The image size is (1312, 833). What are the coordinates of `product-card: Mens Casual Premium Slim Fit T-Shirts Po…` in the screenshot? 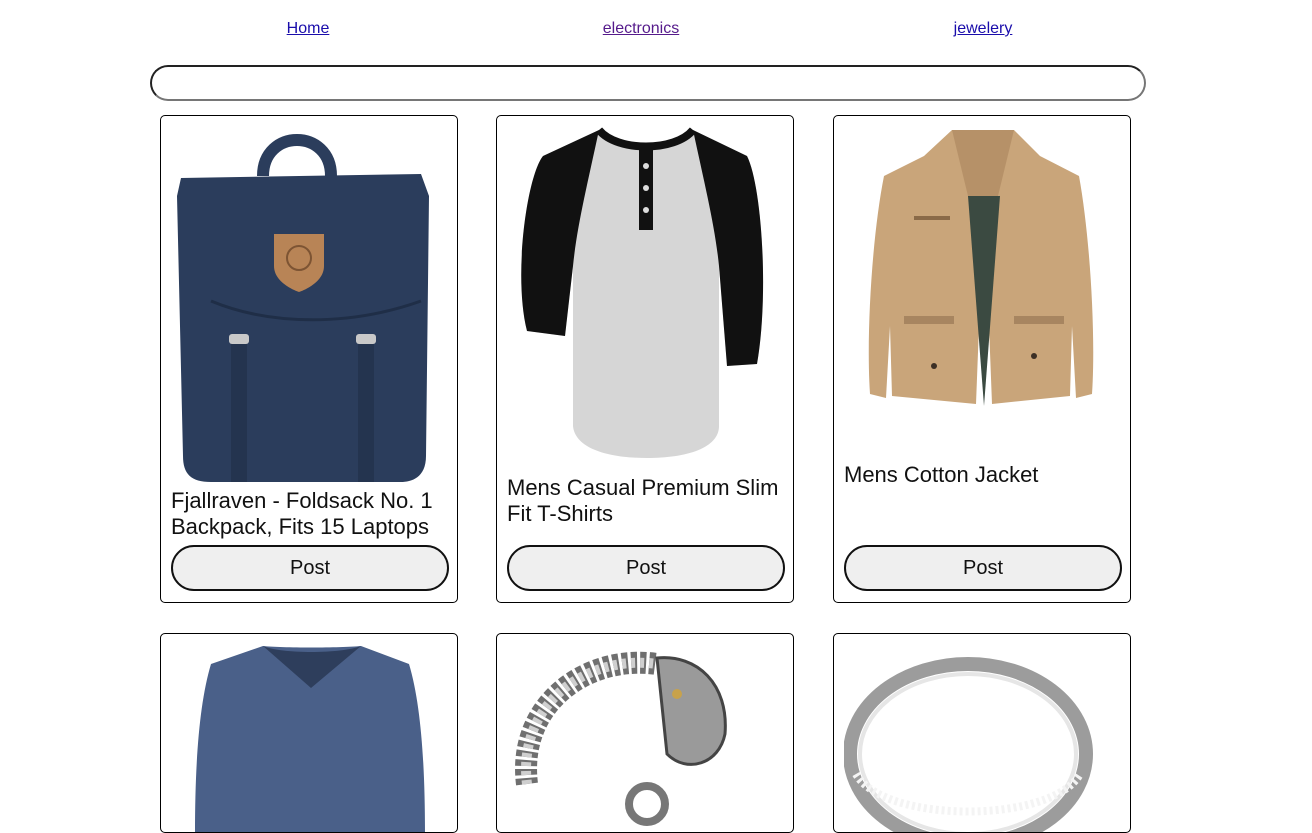 It's located at (645, 359).